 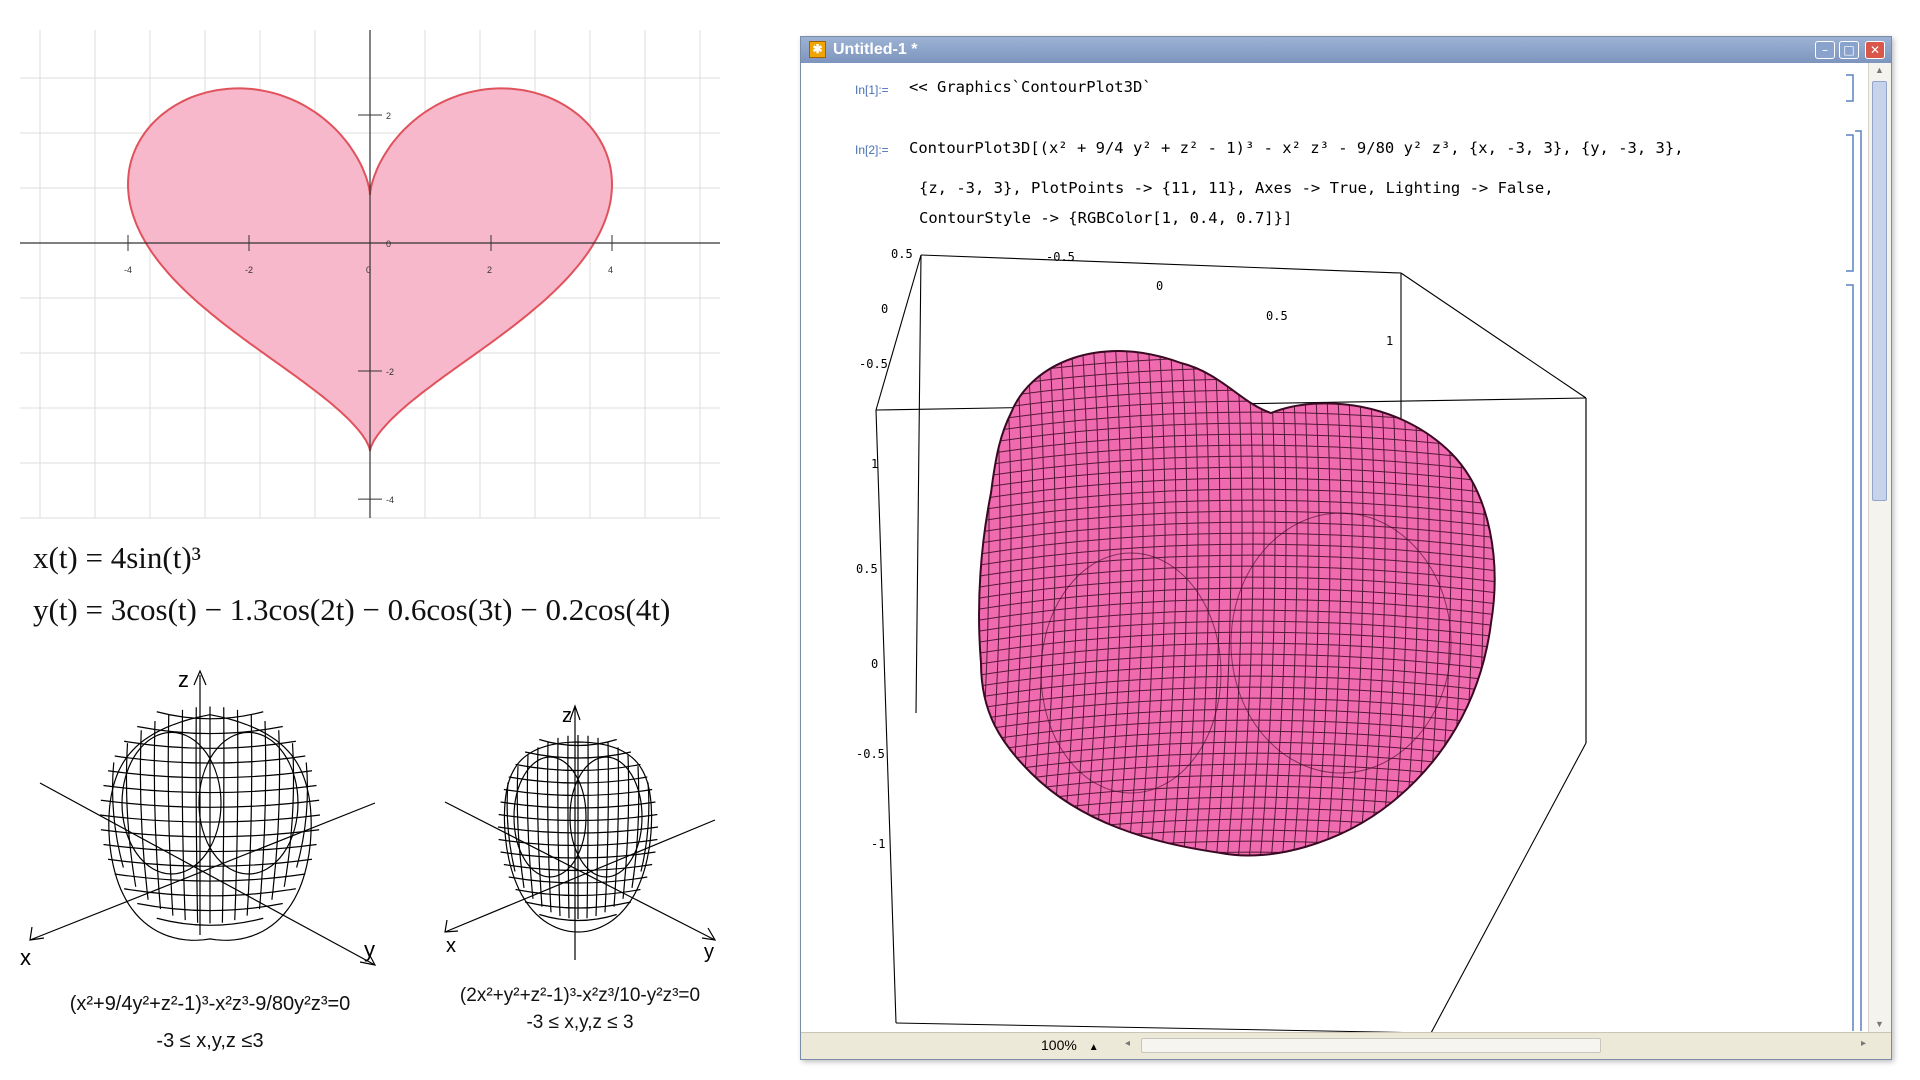 What do you see at coordinates (1879, 291) in the screenshot?
I see `scroll-thumb` at bounding box center [1879, 291].